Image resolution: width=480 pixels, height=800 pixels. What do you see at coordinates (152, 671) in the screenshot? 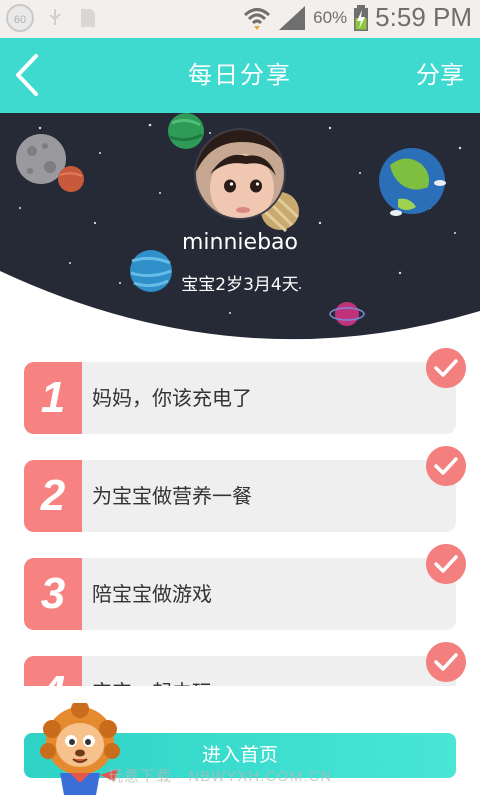
I see `task-text: 宝宝一起去玩` at bounding box center [152, 671].